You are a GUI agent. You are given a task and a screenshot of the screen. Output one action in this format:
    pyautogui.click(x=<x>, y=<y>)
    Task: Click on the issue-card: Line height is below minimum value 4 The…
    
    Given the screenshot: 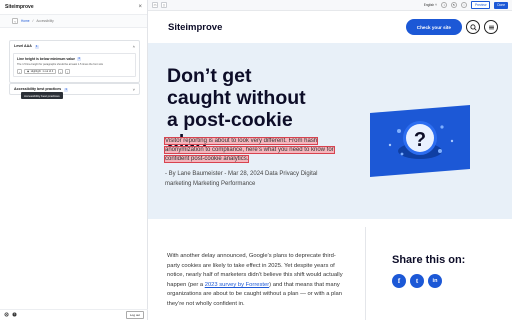 What is the action you would take?
    pyautogui.click(x=74, y=65)
    